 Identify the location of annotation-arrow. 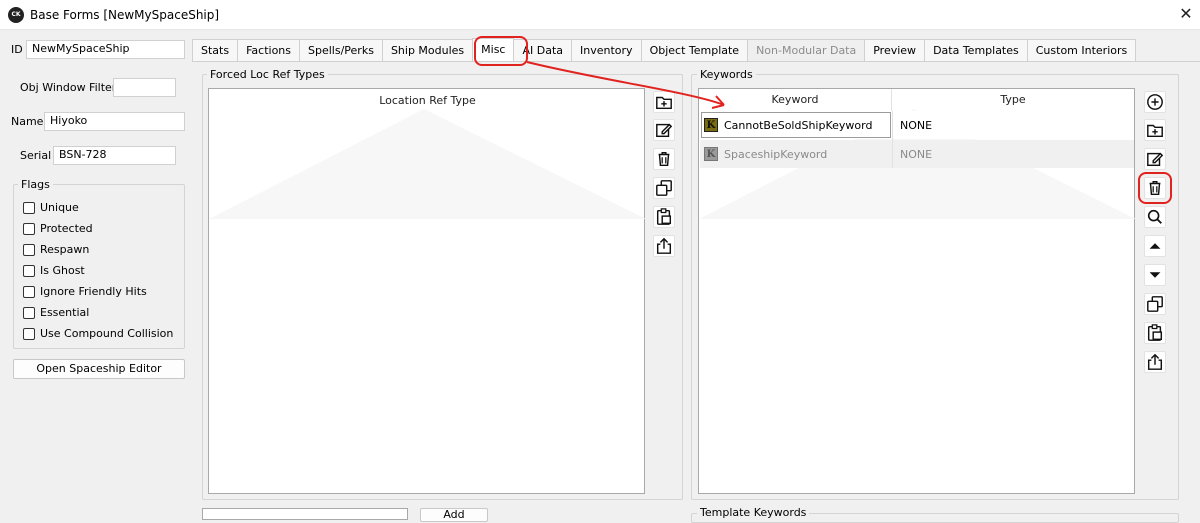
(625, 85).